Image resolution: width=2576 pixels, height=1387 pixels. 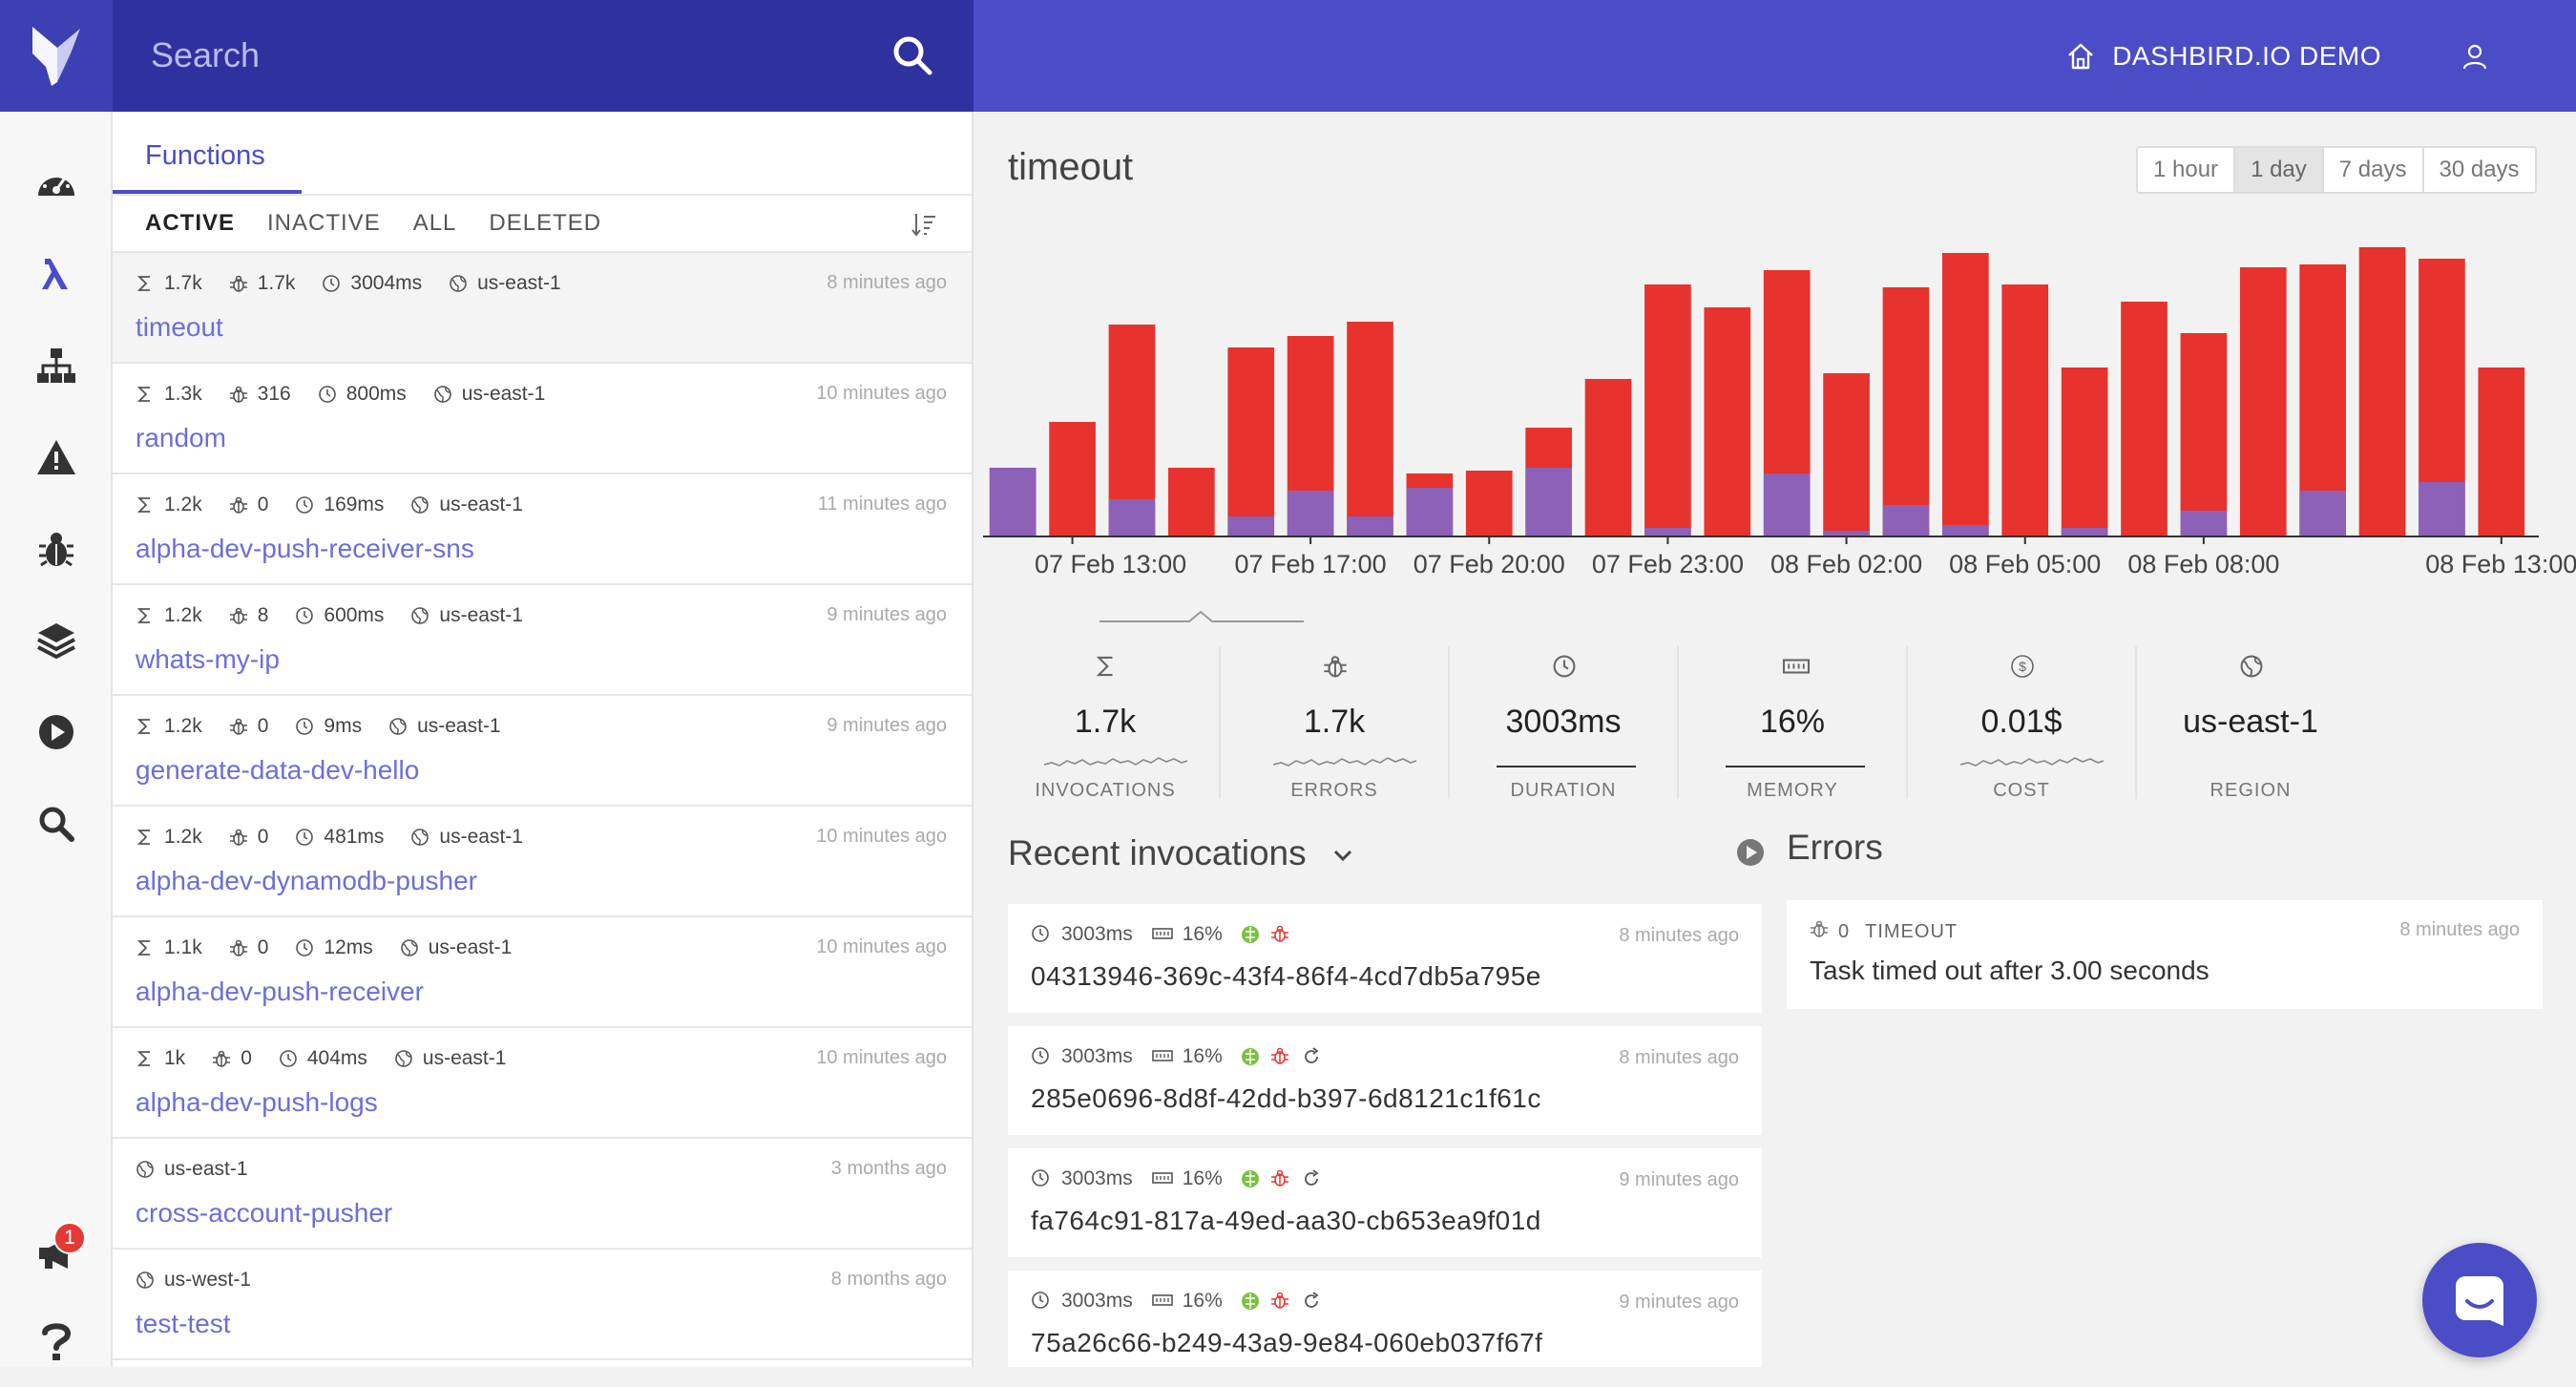 What do you see at coordinates (1679, 1180) in the screenshot?
I see `invocation-time: 9 minutes ago` at bounding box center [1679, 1180].